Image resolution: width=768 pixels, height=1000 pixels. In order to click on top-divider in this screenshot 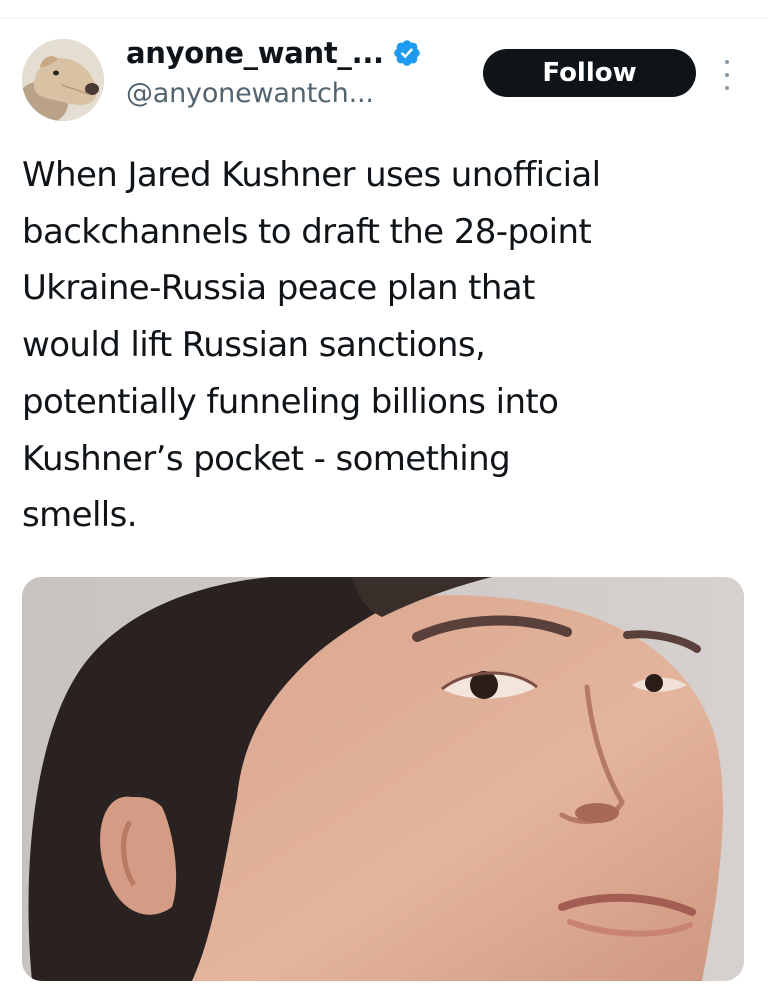, I will do `click(384, 18)`.